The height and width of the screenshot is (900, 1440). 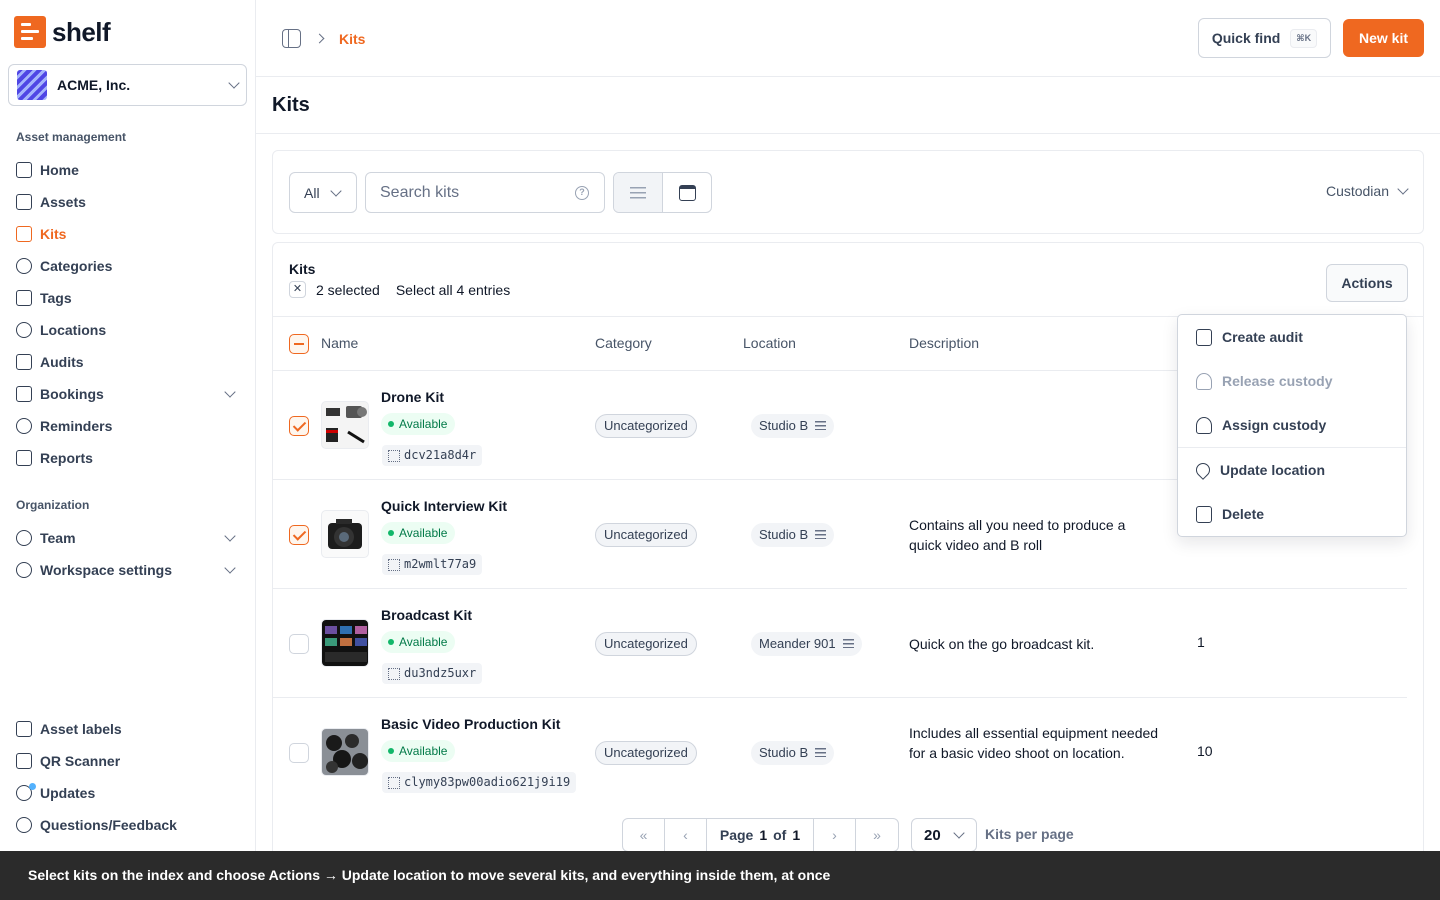 I want to click on sidebar-item-label: Questions/Feedback, so click(x=108, y=825).